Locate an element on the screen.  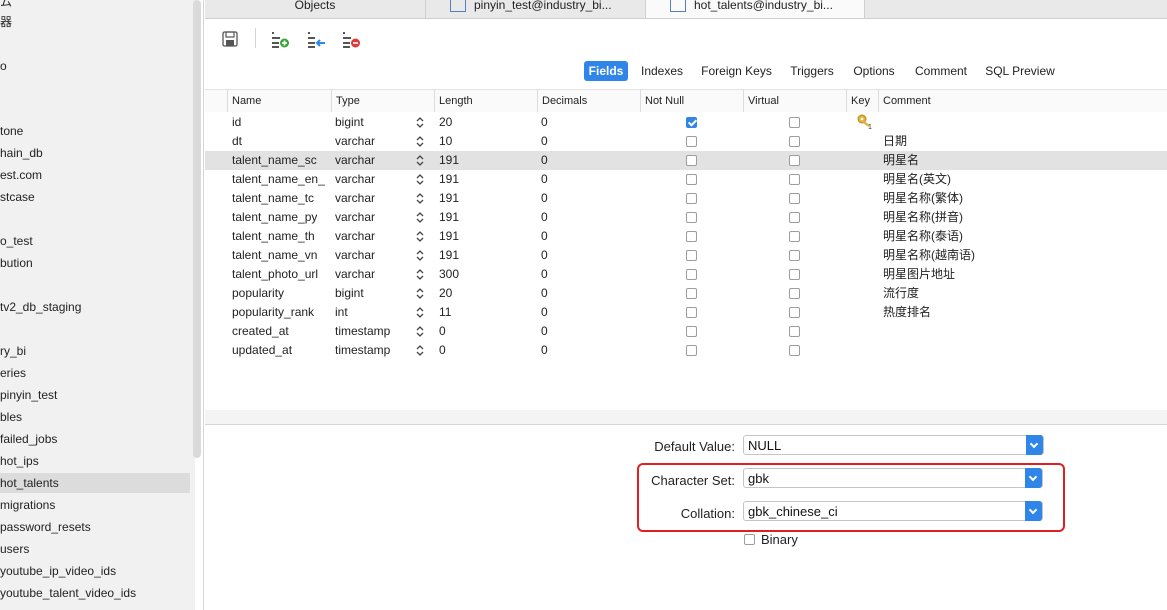
subtab-foreign-keys: Foreign Keys is located at coordinates (736, 71).